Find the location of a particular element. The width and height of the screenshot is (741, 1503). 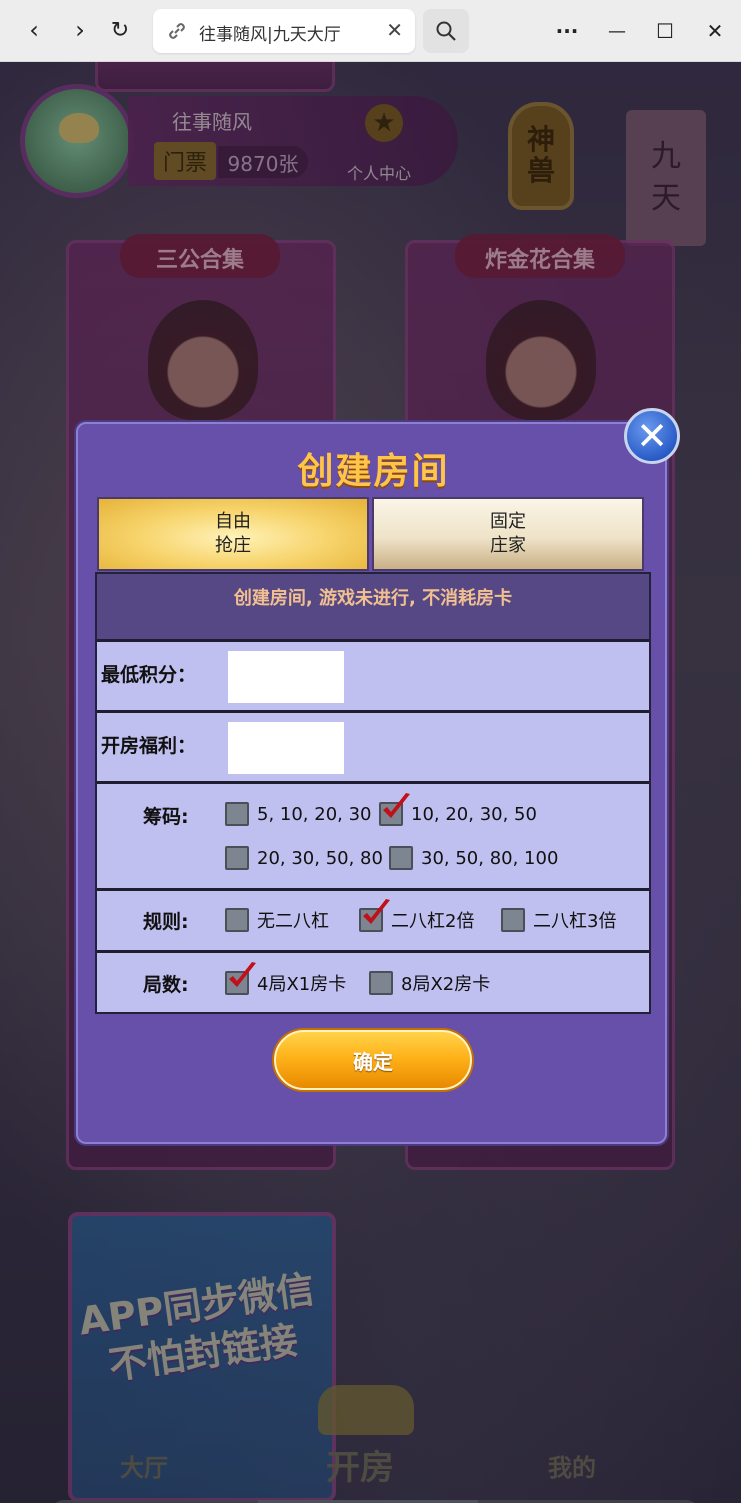

forward-icon: › is located at coordinates (80, 30).